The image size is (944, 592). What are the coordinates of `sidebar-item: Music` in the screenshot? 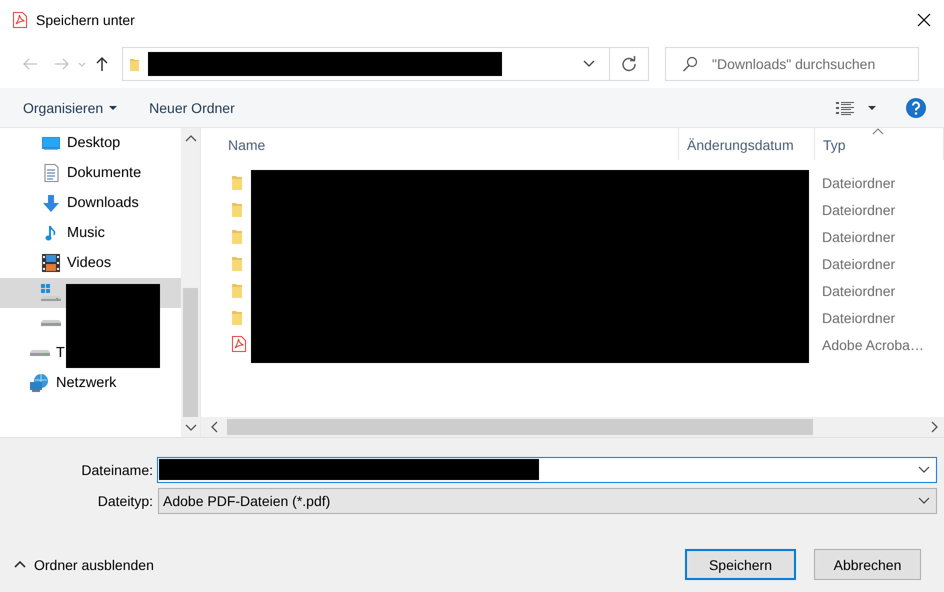 It's located at (90, 233).